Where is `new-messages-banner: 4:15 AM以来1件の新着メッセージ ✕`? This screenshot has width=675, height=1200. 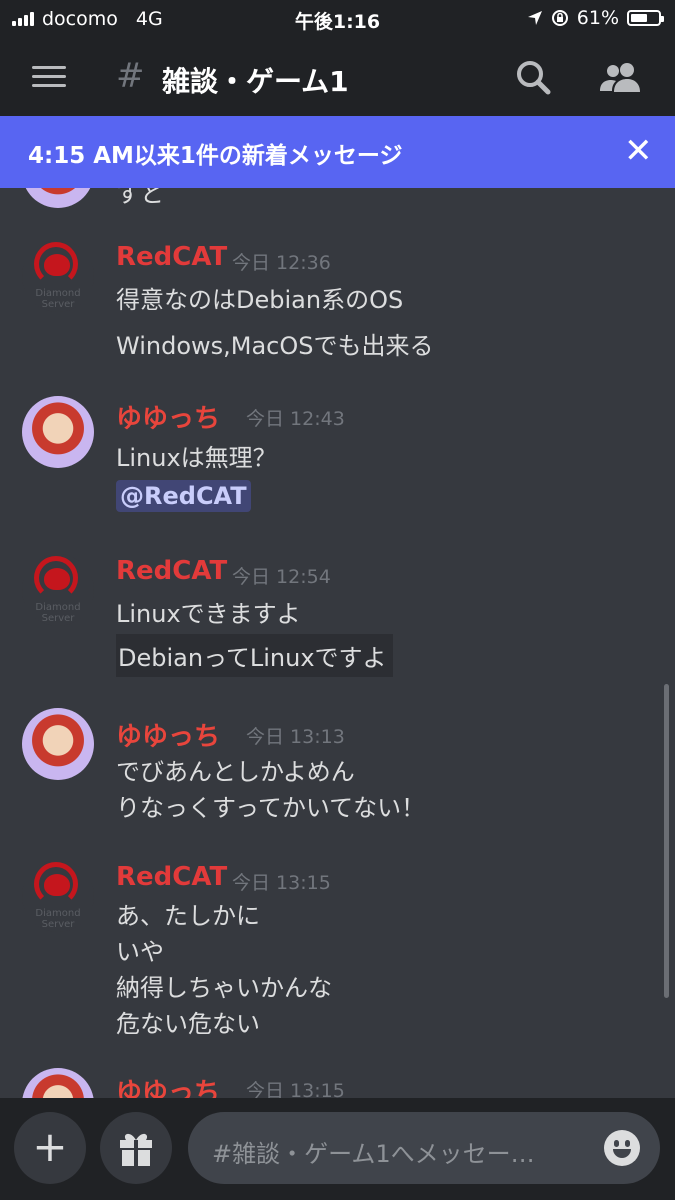 new-messages-banner: 4:15 AM以来1件の新着メッセージ ✕ is located at coordinates (337, 152).